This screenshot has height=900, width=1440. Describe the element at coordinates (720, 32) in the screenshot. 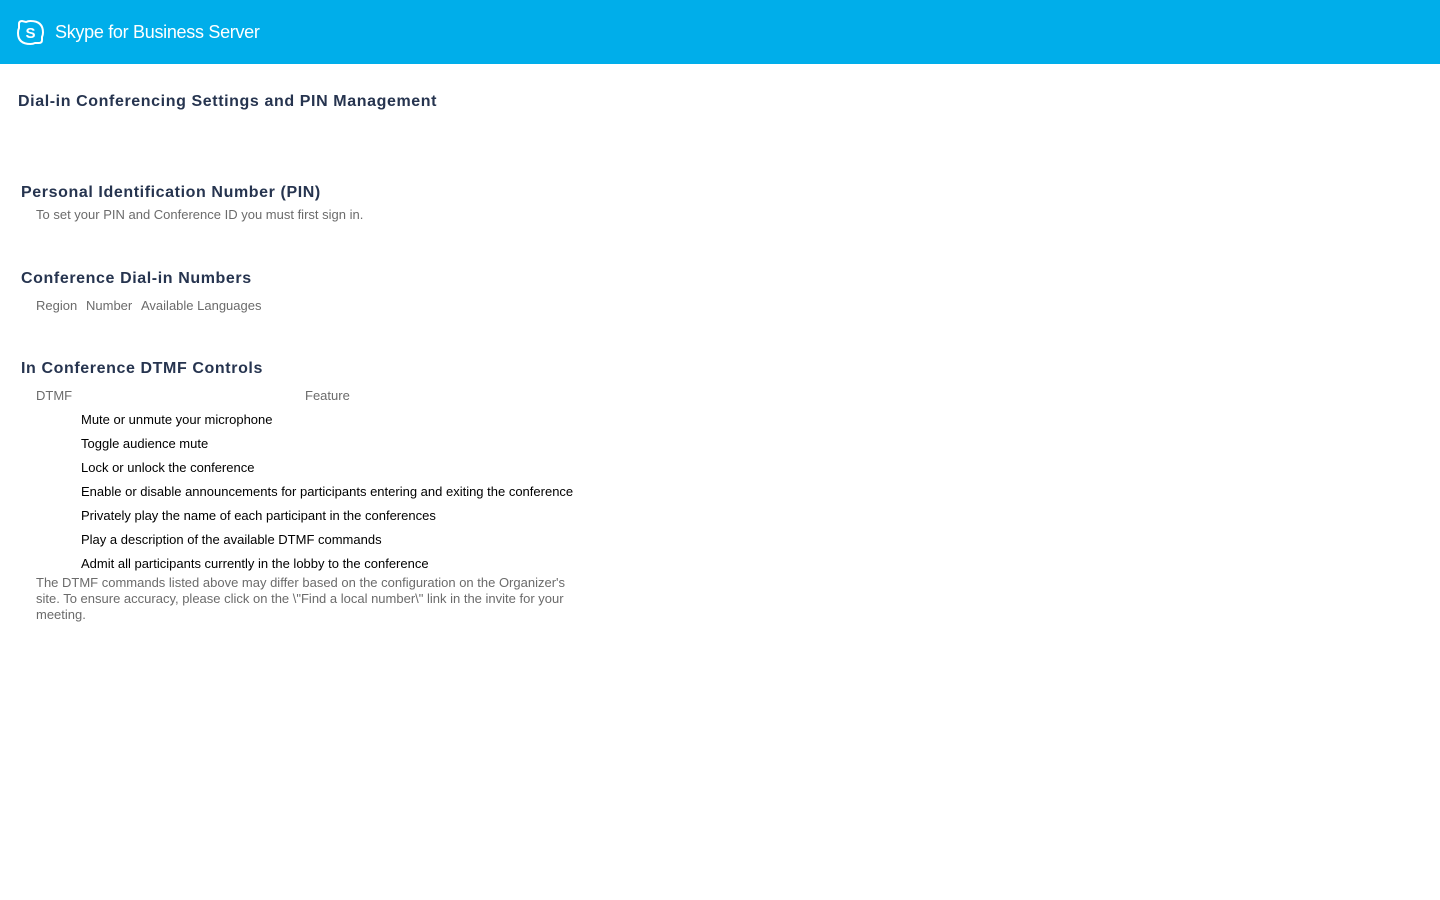

I see `header-bar: S Skype for Business Server` at that location.